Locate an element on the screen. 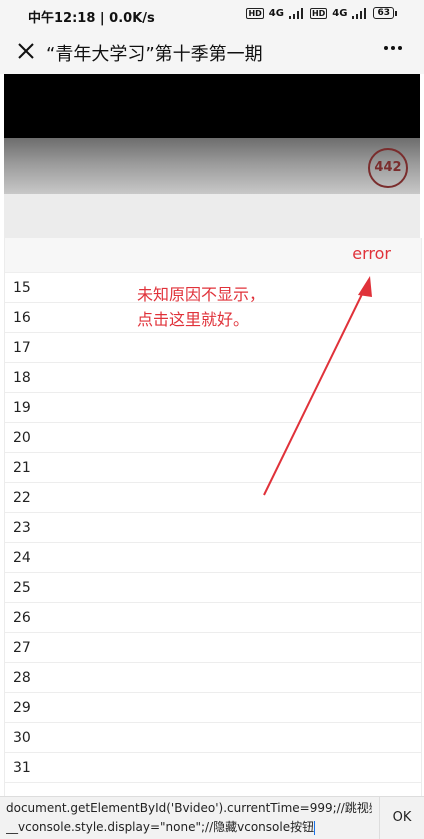 This screenshot has width=424, height=839. signal-icon is located at coordinates (296, 13).